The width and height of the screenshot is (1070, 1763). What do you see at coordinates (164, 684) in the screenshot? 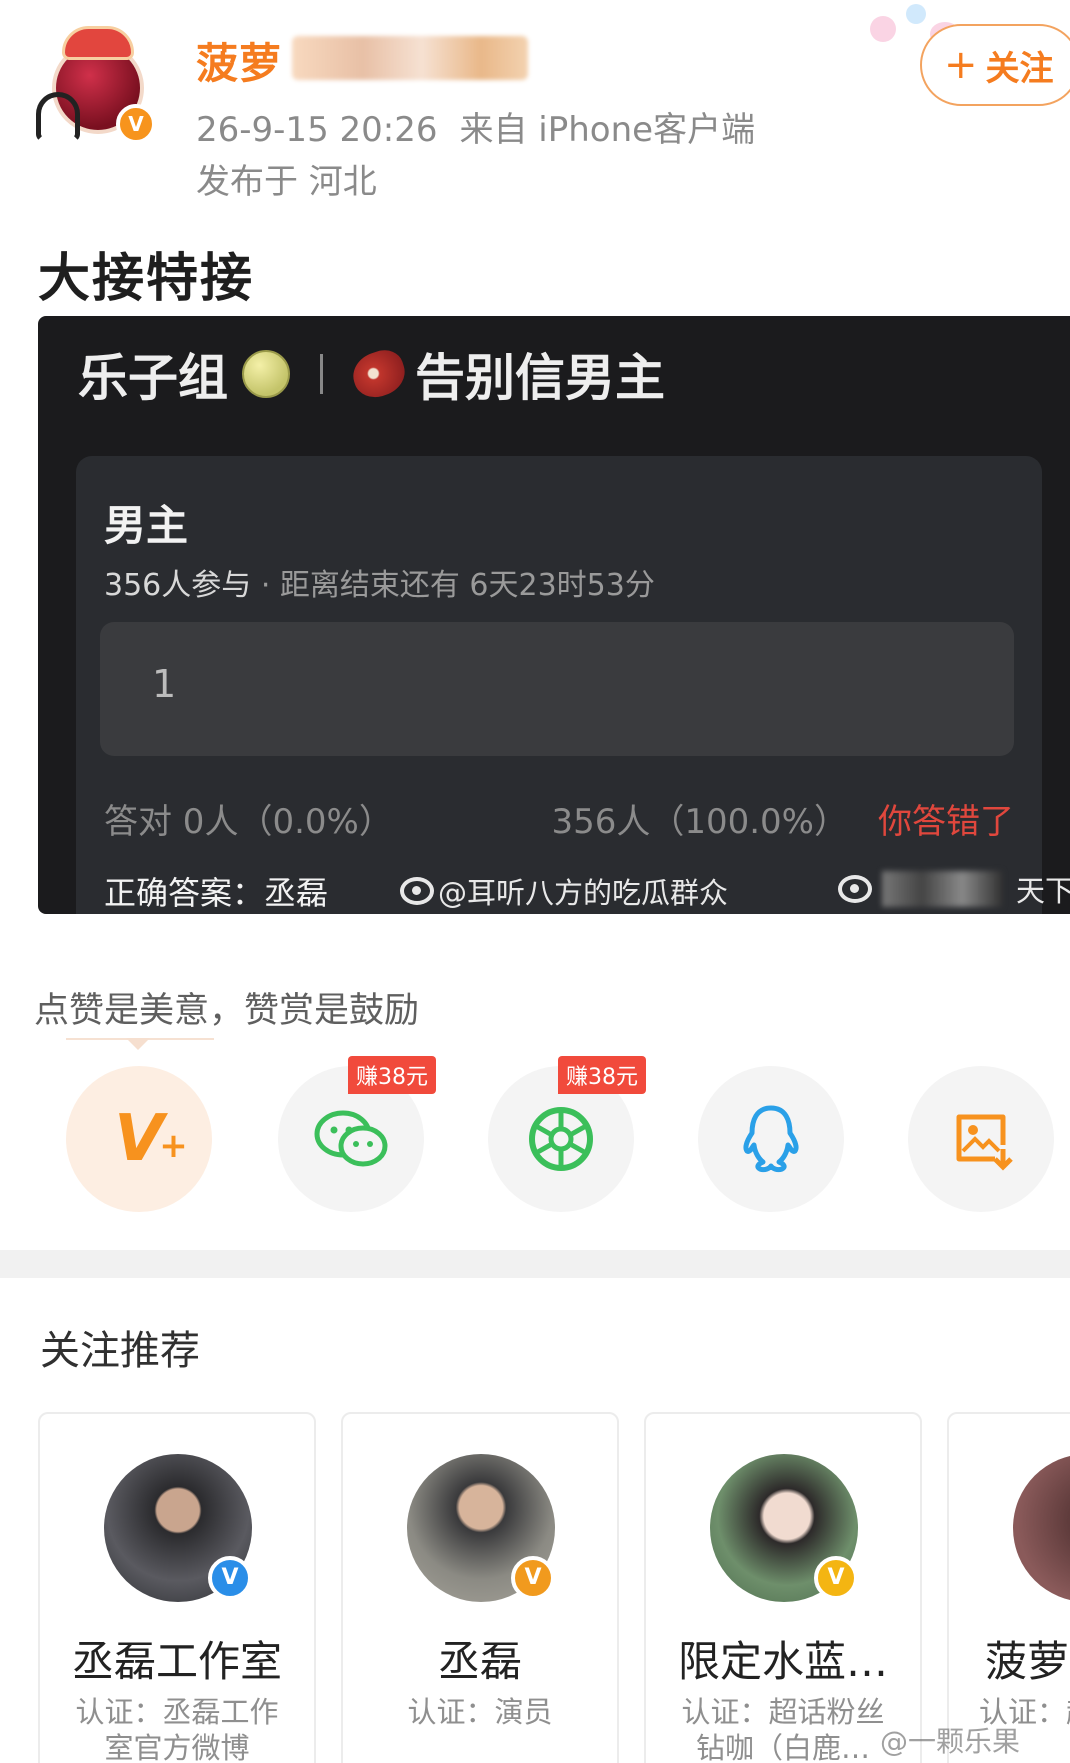
I see `quiz-option-text: 1` at bounding box center [164, 684].